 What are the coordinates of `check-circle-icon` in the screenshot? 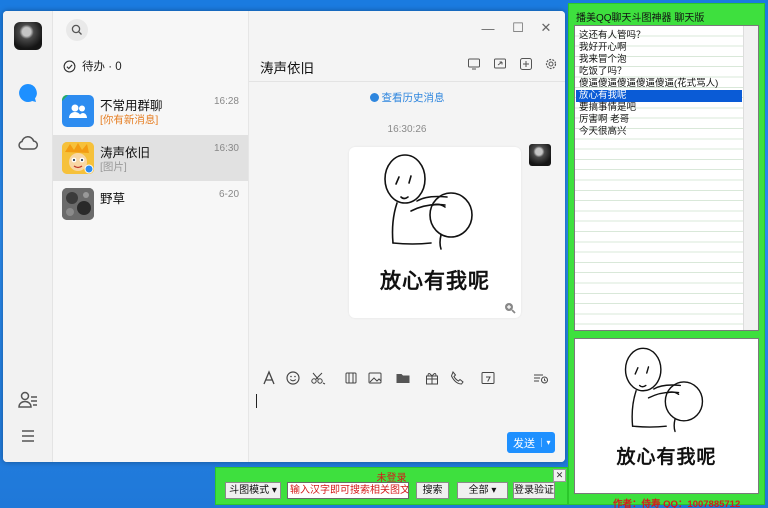 It's located at (69, 66).